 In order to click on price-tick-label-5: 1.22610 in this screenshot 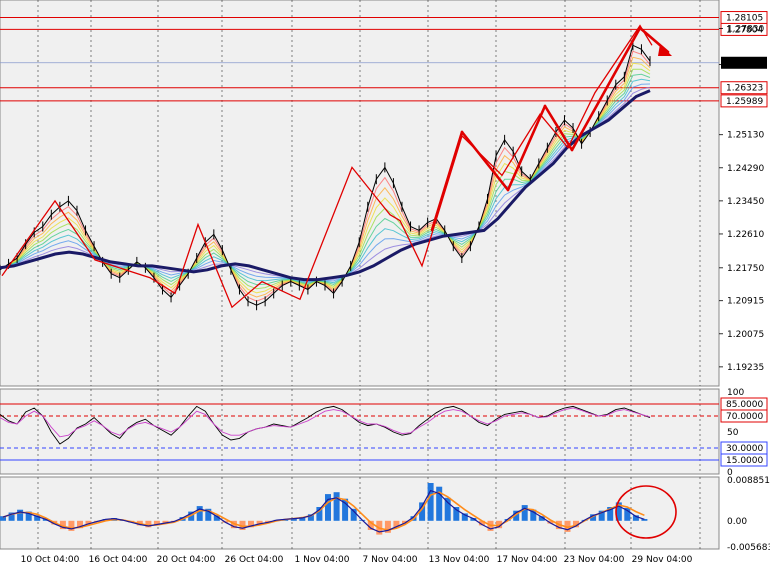, I will do `click(745, 235)`.